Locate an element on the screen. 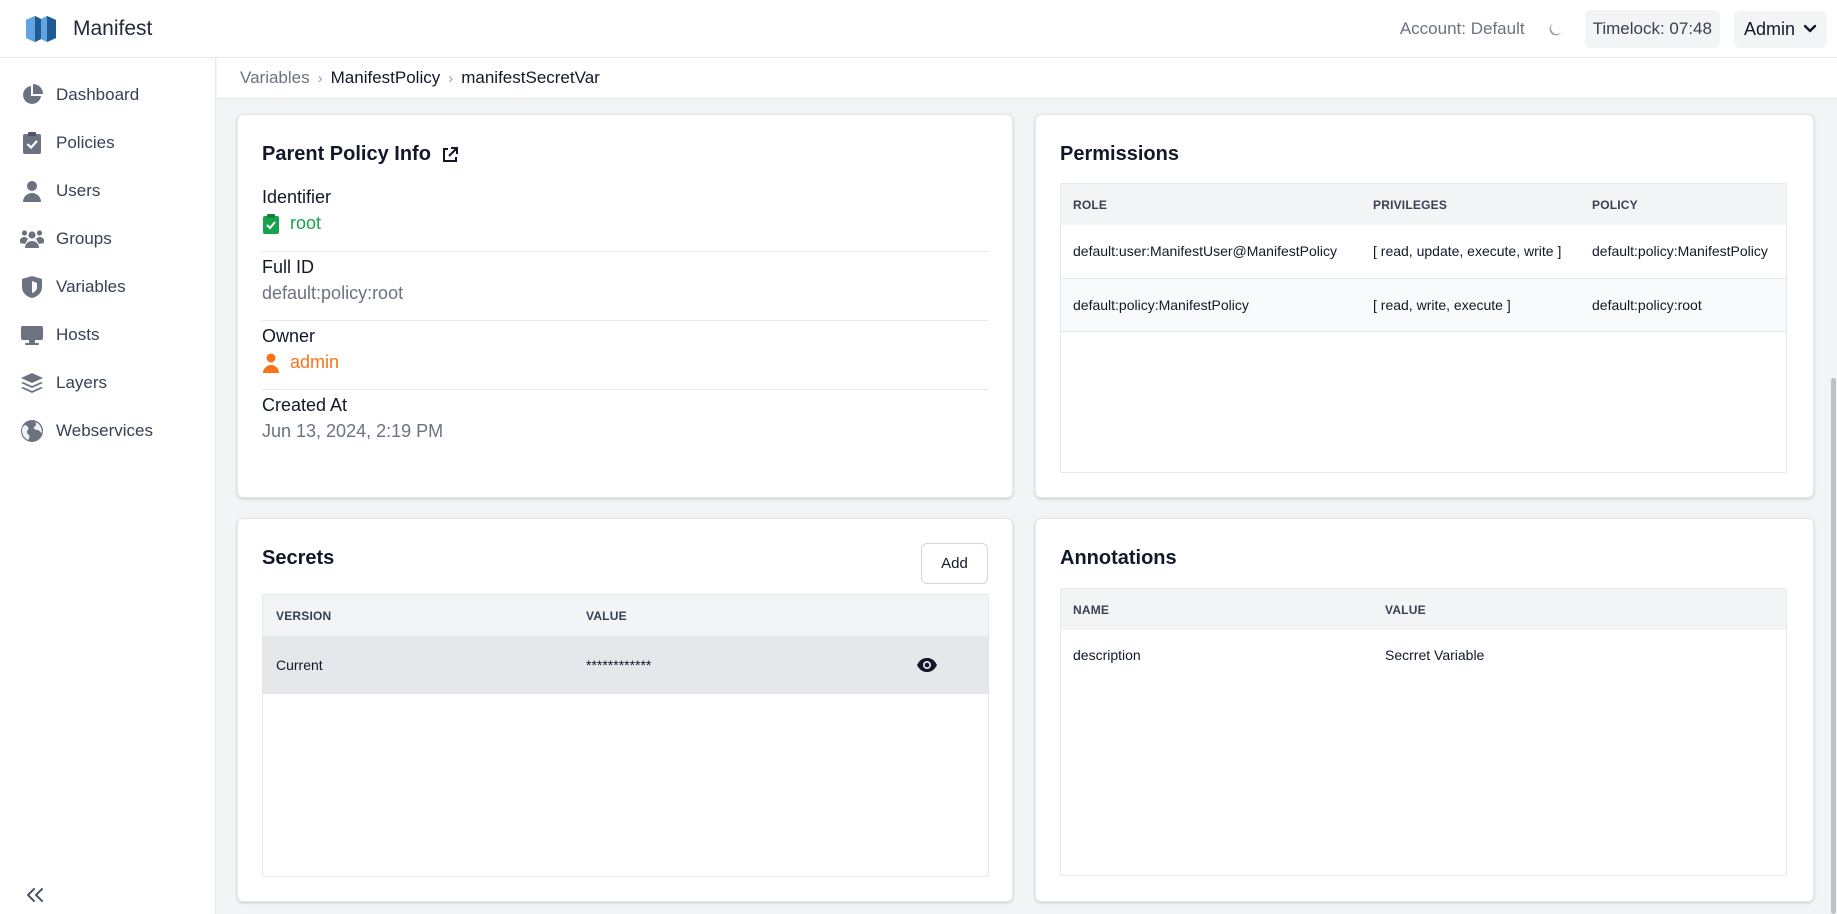  annotations-title: Annotations is located at coordinates (1118, 558).